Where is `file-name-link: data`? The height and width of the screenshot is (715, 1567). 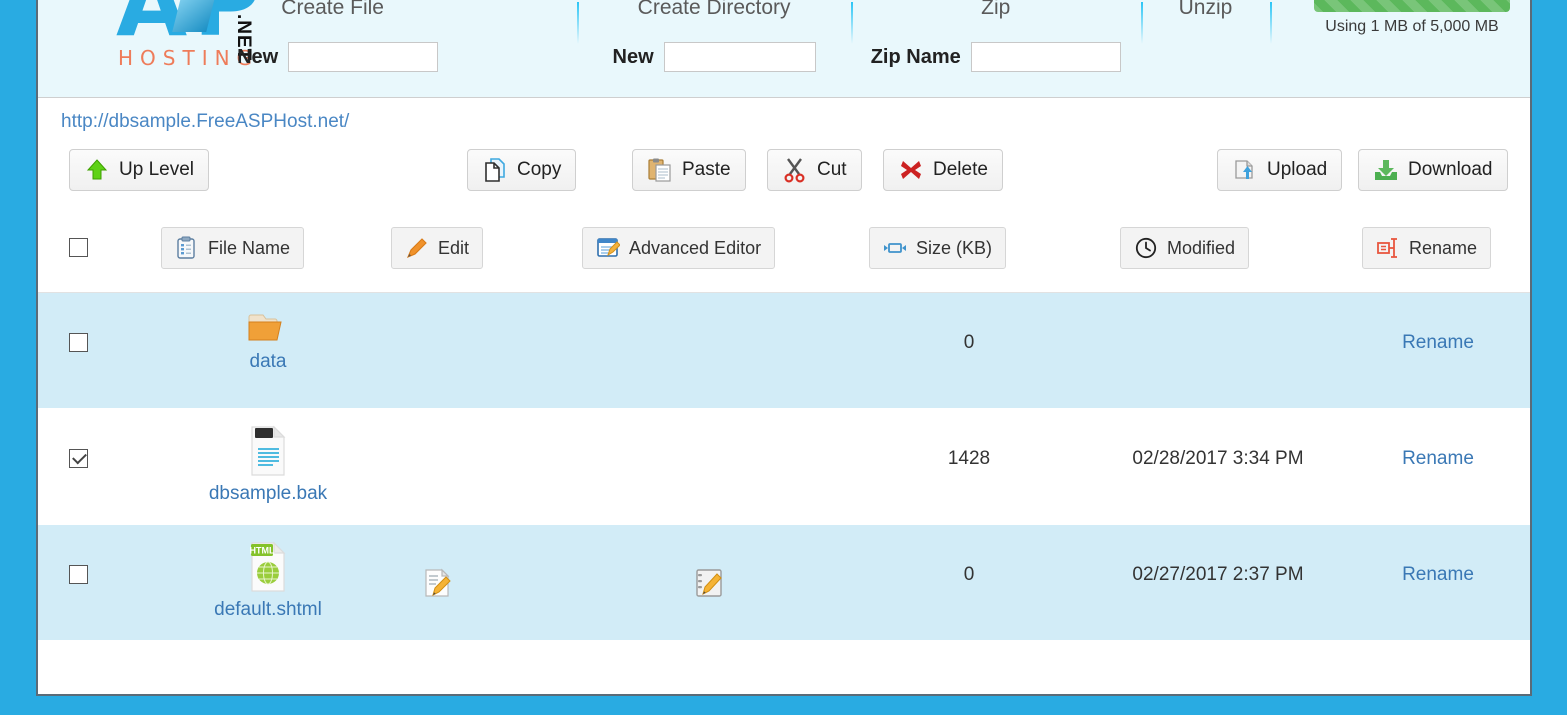 file-name-link: data is located at coordinates (268, 362).